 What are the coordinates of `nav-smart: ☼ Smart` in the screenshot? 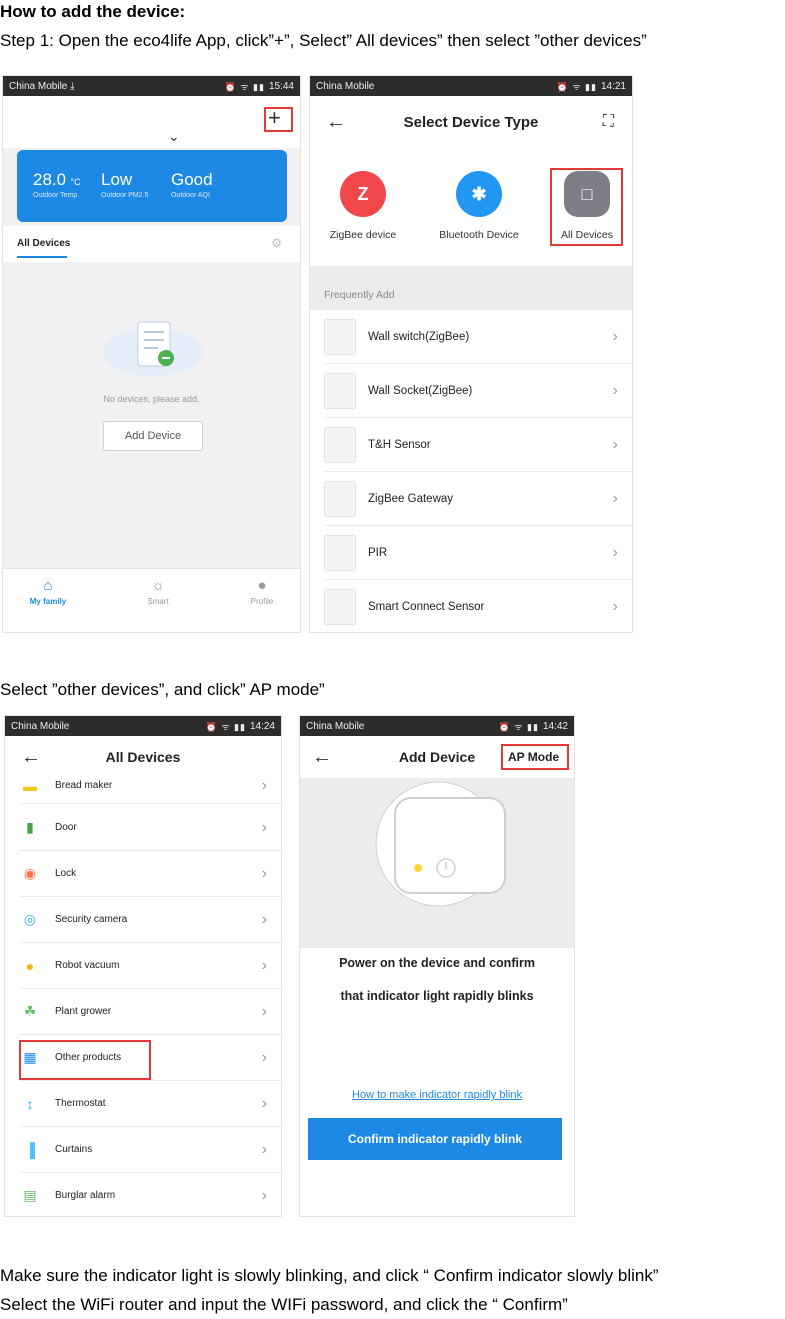 It's located at (158, 591).